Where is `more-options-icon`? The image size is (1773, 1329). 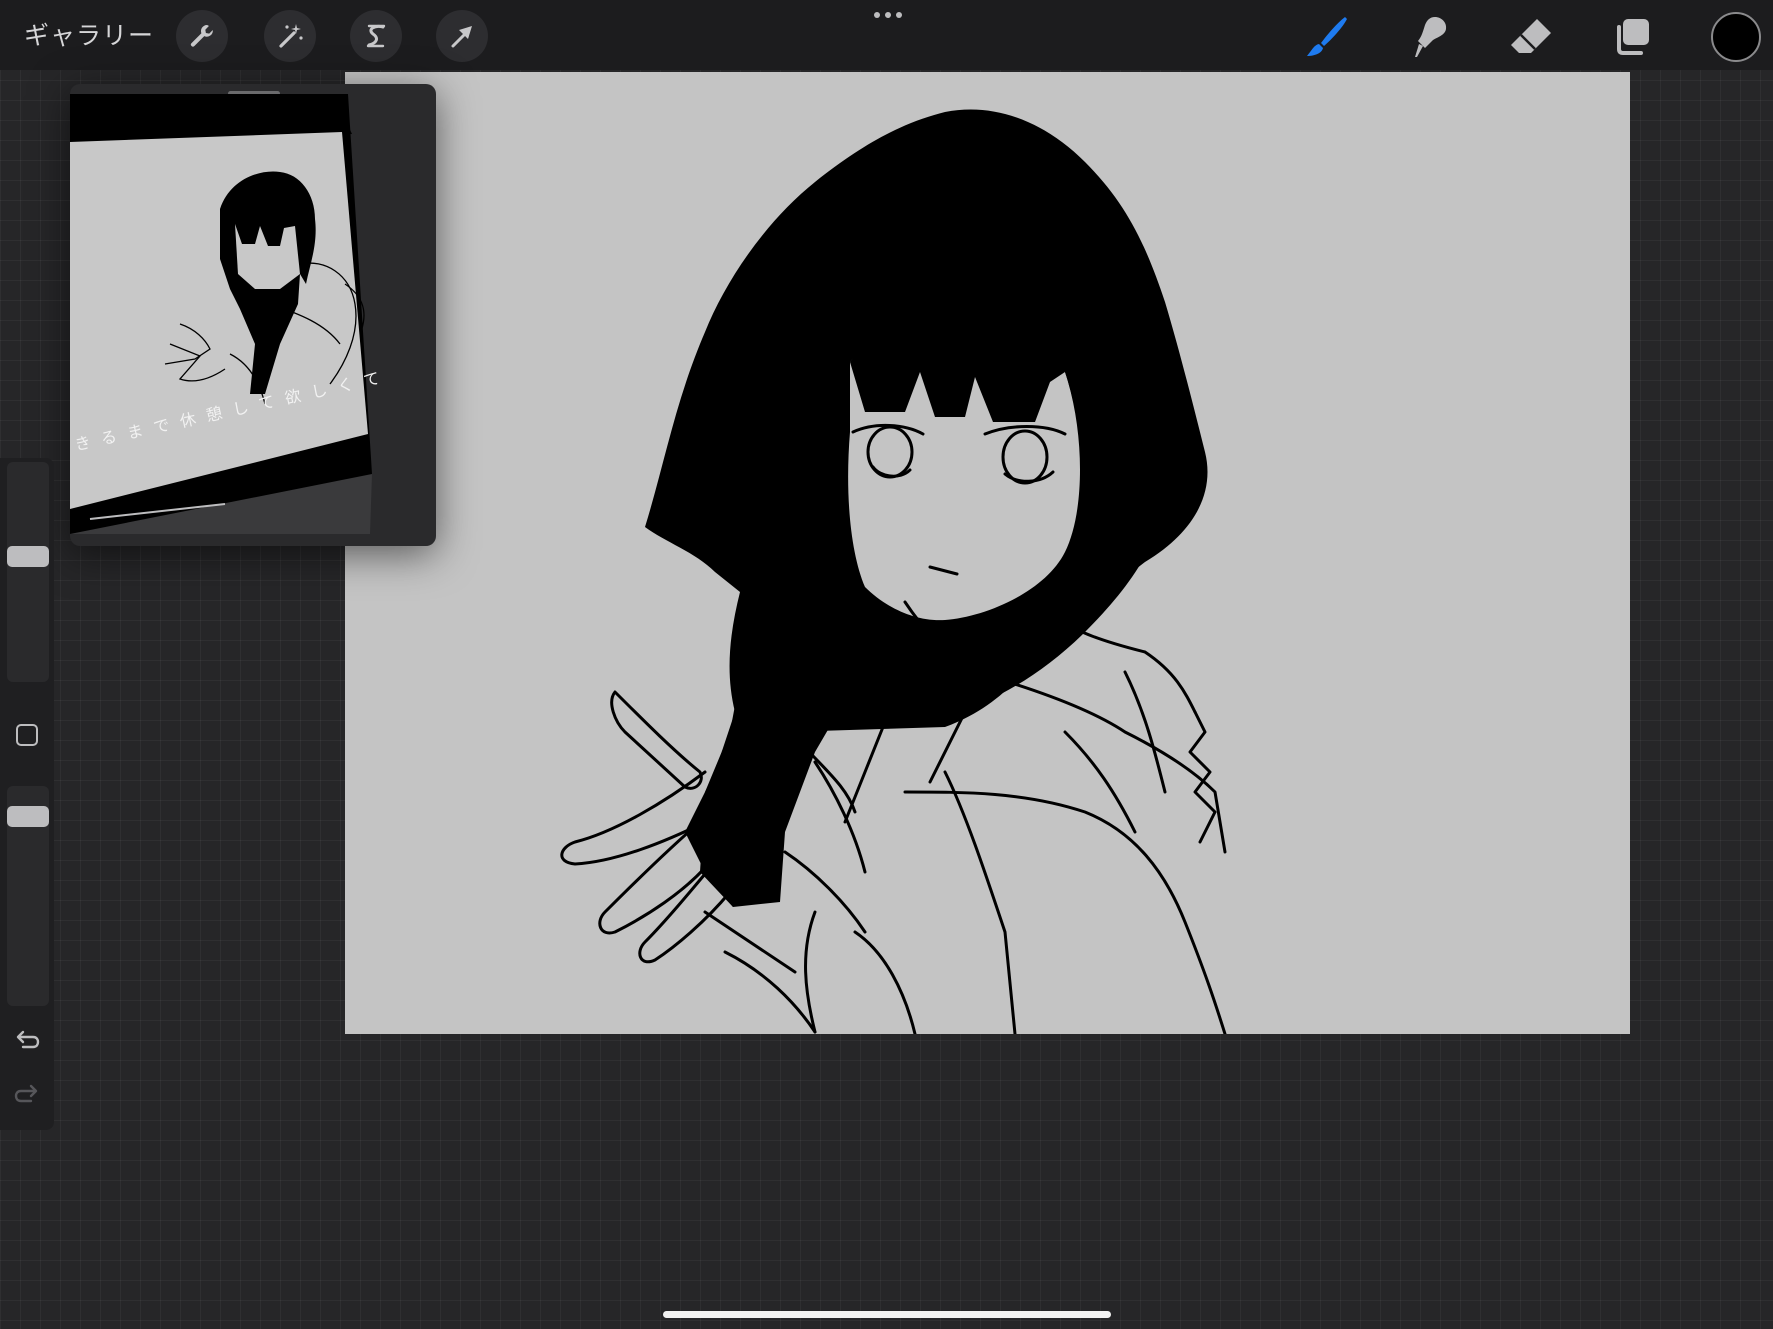 more-options-icon is located at coordinates (888, 15).